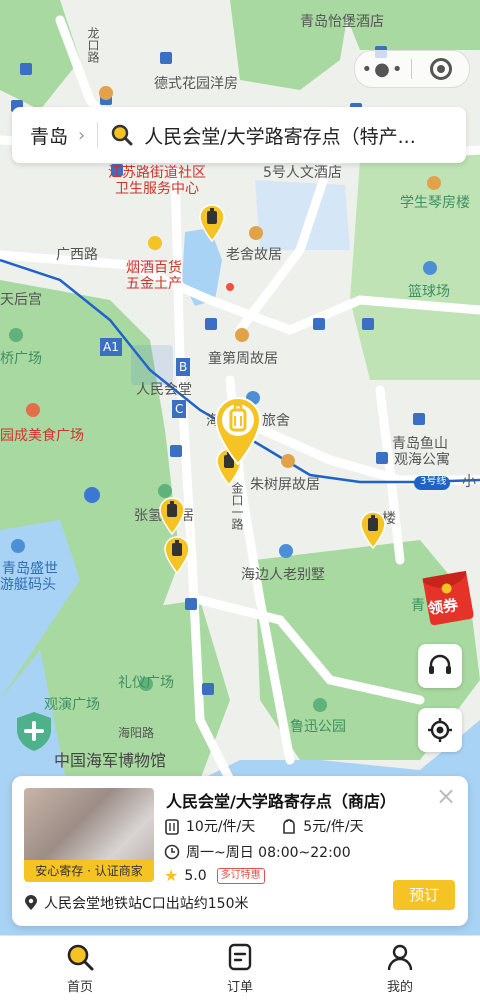 The width and height of the screenshot is (480, 1000). What do you see at coordinates (77, 255) in the screenshot?
I see `map-label-road-guangxi: 广西路` at bounding box center [77, 255].